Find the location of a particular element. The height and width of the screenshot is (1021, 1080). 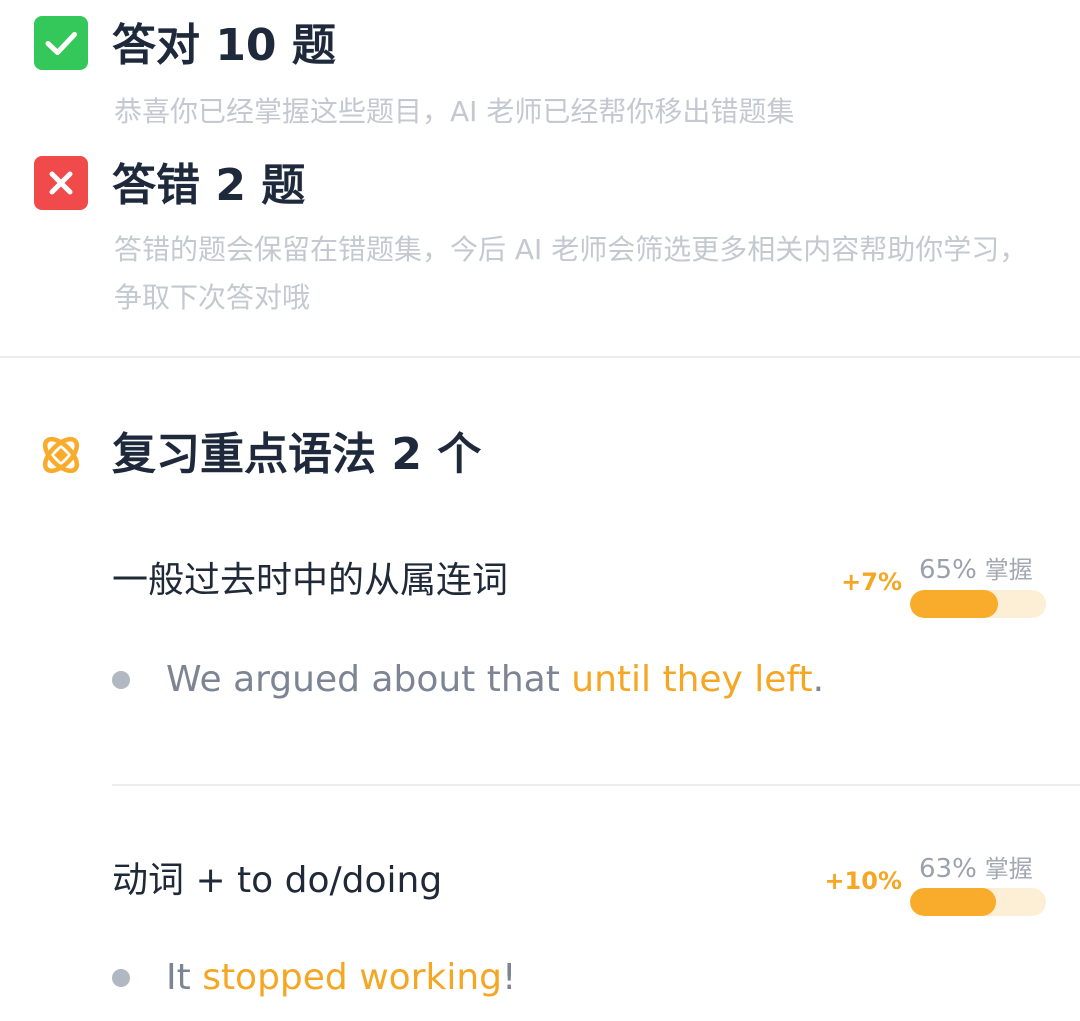

grammar-item-title: 一般过去时中的从属连词 is located at coordinates (310, 580).